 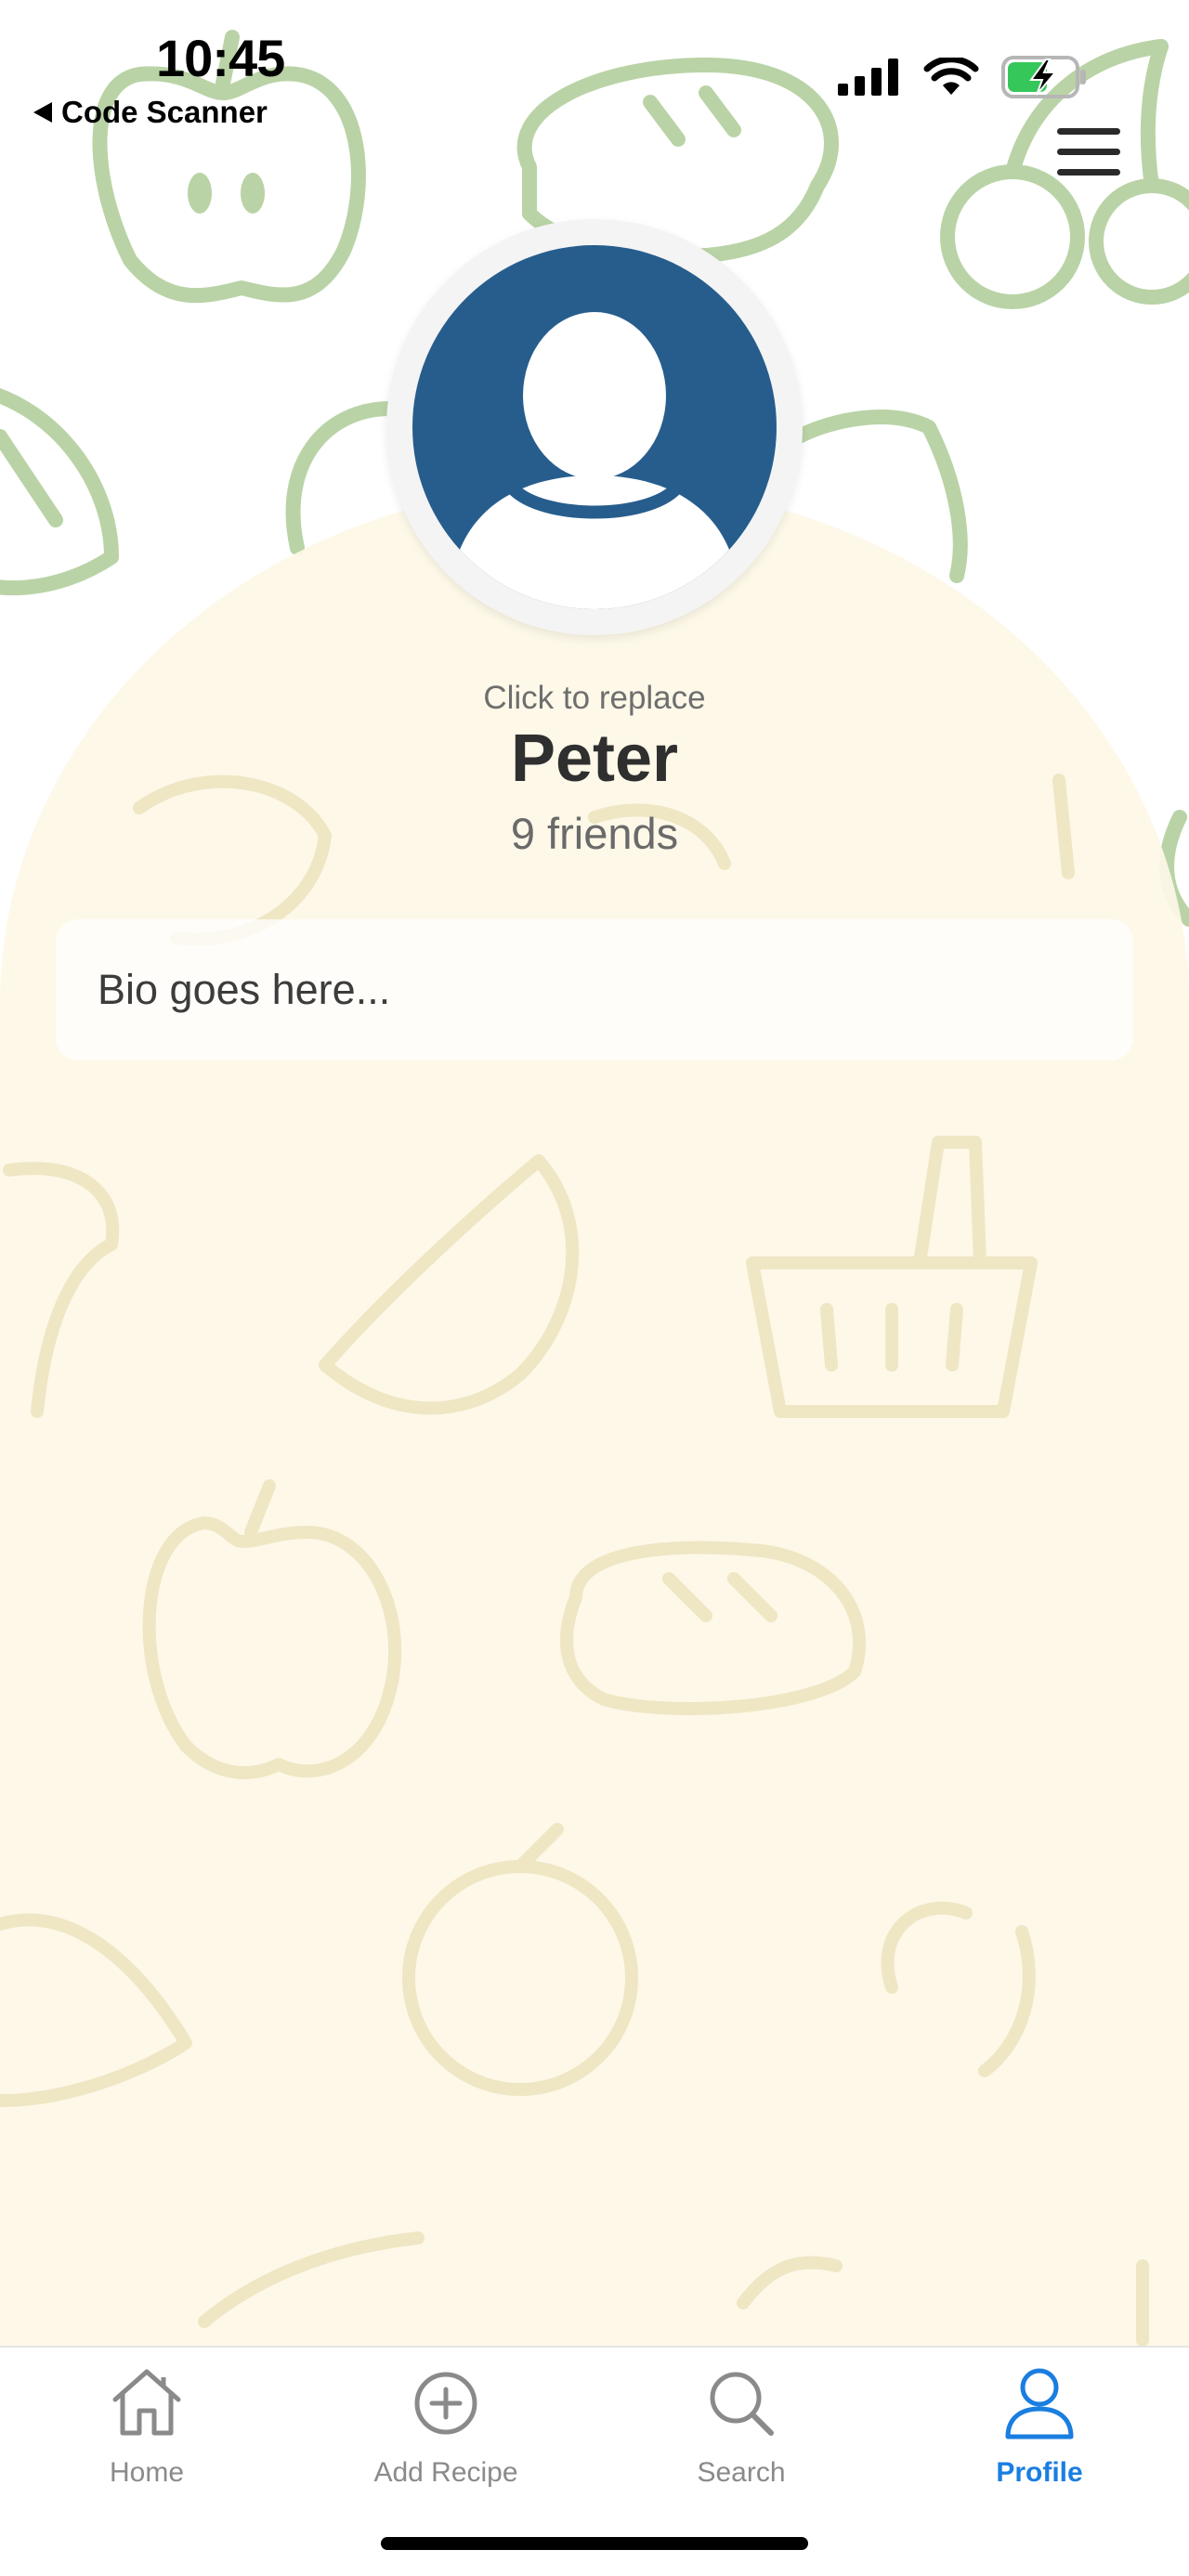 What do you see at coordinates (594, 698) in the screenshot?
I see `replace-photo-hint: Click to replace` at bounding box center [594, 698].